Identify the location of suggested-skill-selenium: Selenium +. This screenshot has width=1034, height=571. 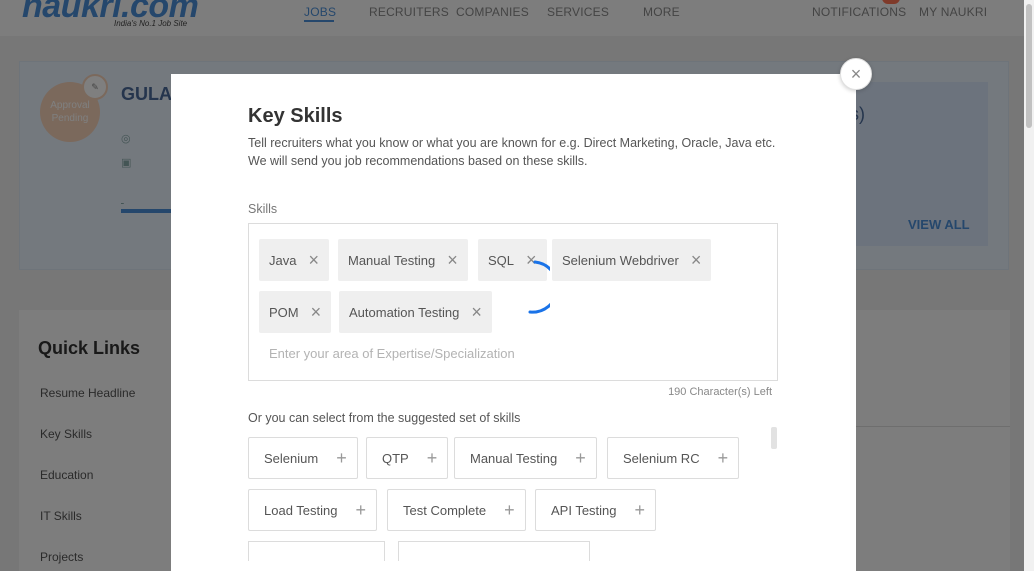
(303, 458).